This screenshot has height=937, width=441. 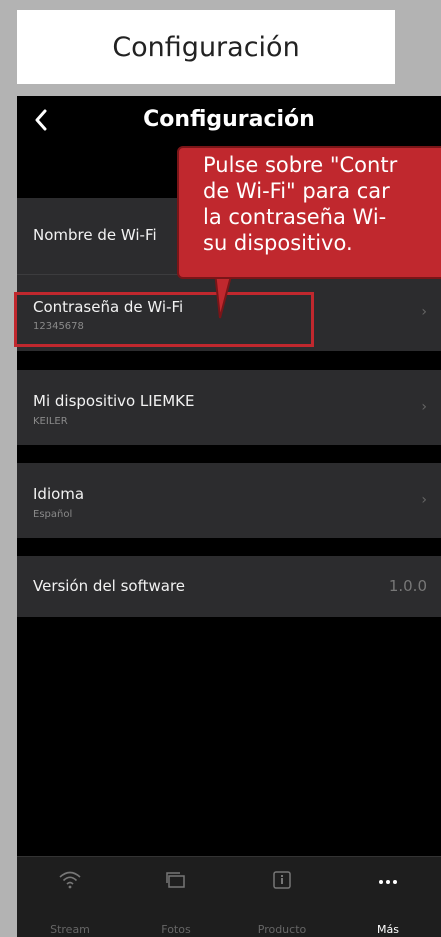 I want to click on row-wifi-name-label: Nombre de Wi-Fi, so click(x=95, y=235).